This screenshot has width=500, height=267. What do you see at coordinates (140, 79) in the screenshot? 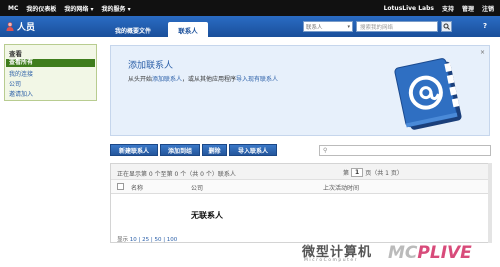
I see `desc-prefix: 从头开始` at bounding box center [140, 79].